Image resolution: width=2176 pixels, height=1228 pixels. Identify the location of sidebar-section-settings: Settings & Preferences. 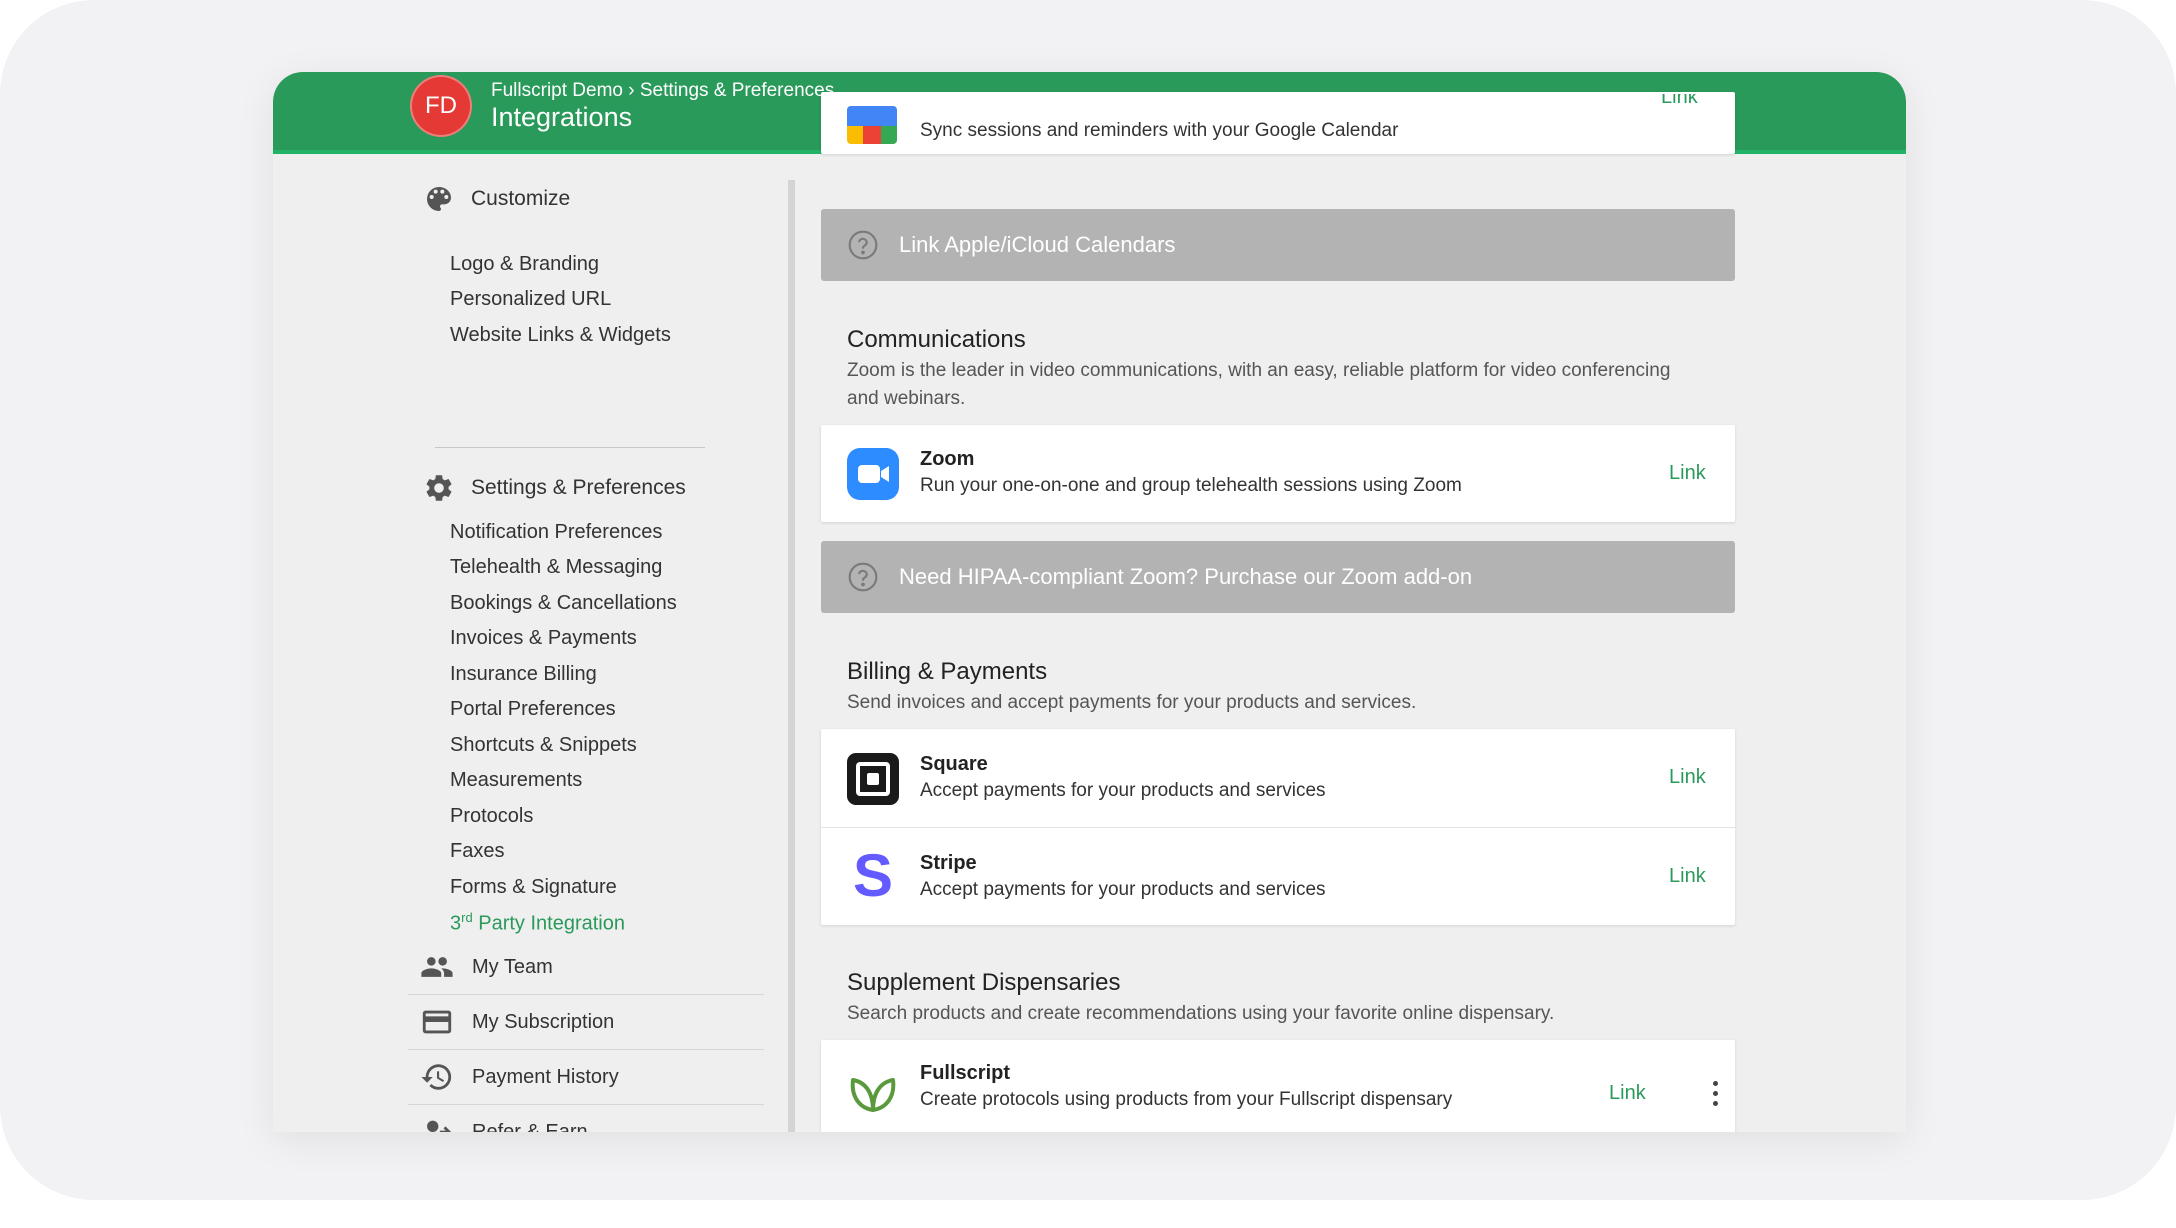
(554, 488).